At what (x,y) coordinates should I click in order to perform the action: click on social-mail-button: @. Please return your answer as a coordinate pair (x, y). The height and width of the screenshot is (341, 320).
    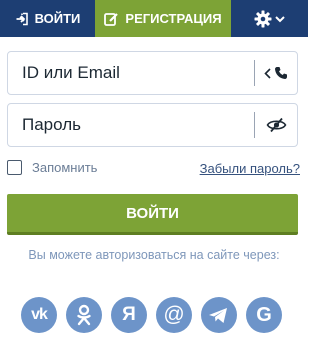
    Looking at the image, I should click on (174, 315).